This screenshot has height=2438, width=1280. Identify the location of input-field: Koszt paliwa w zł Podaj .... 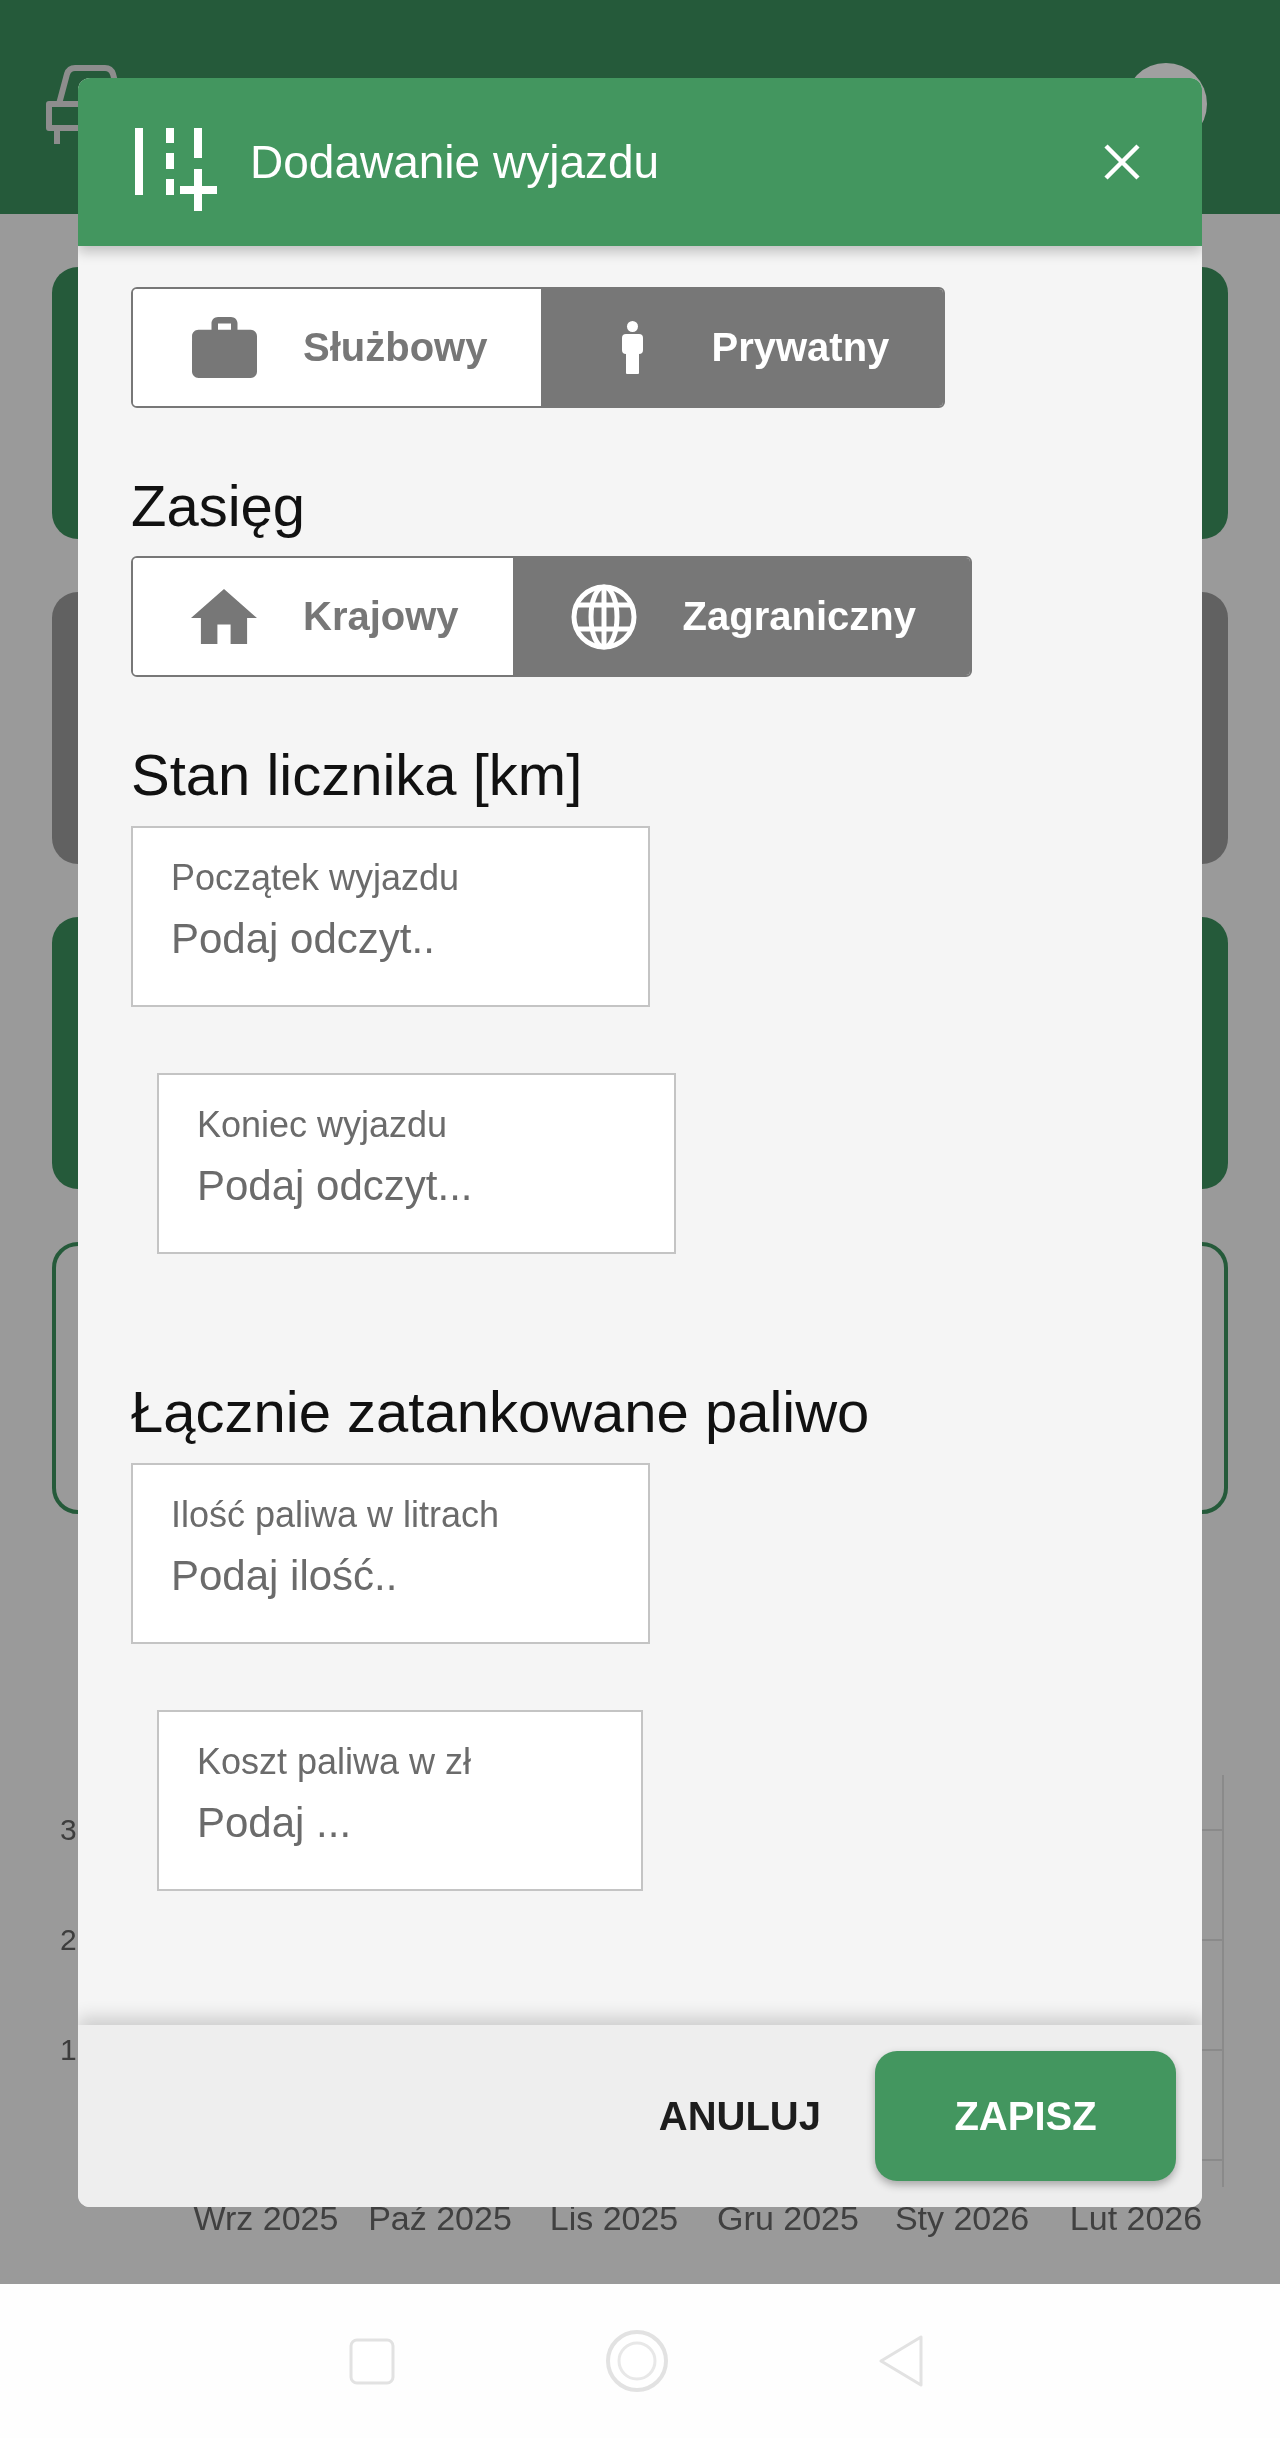
(400, 1800).